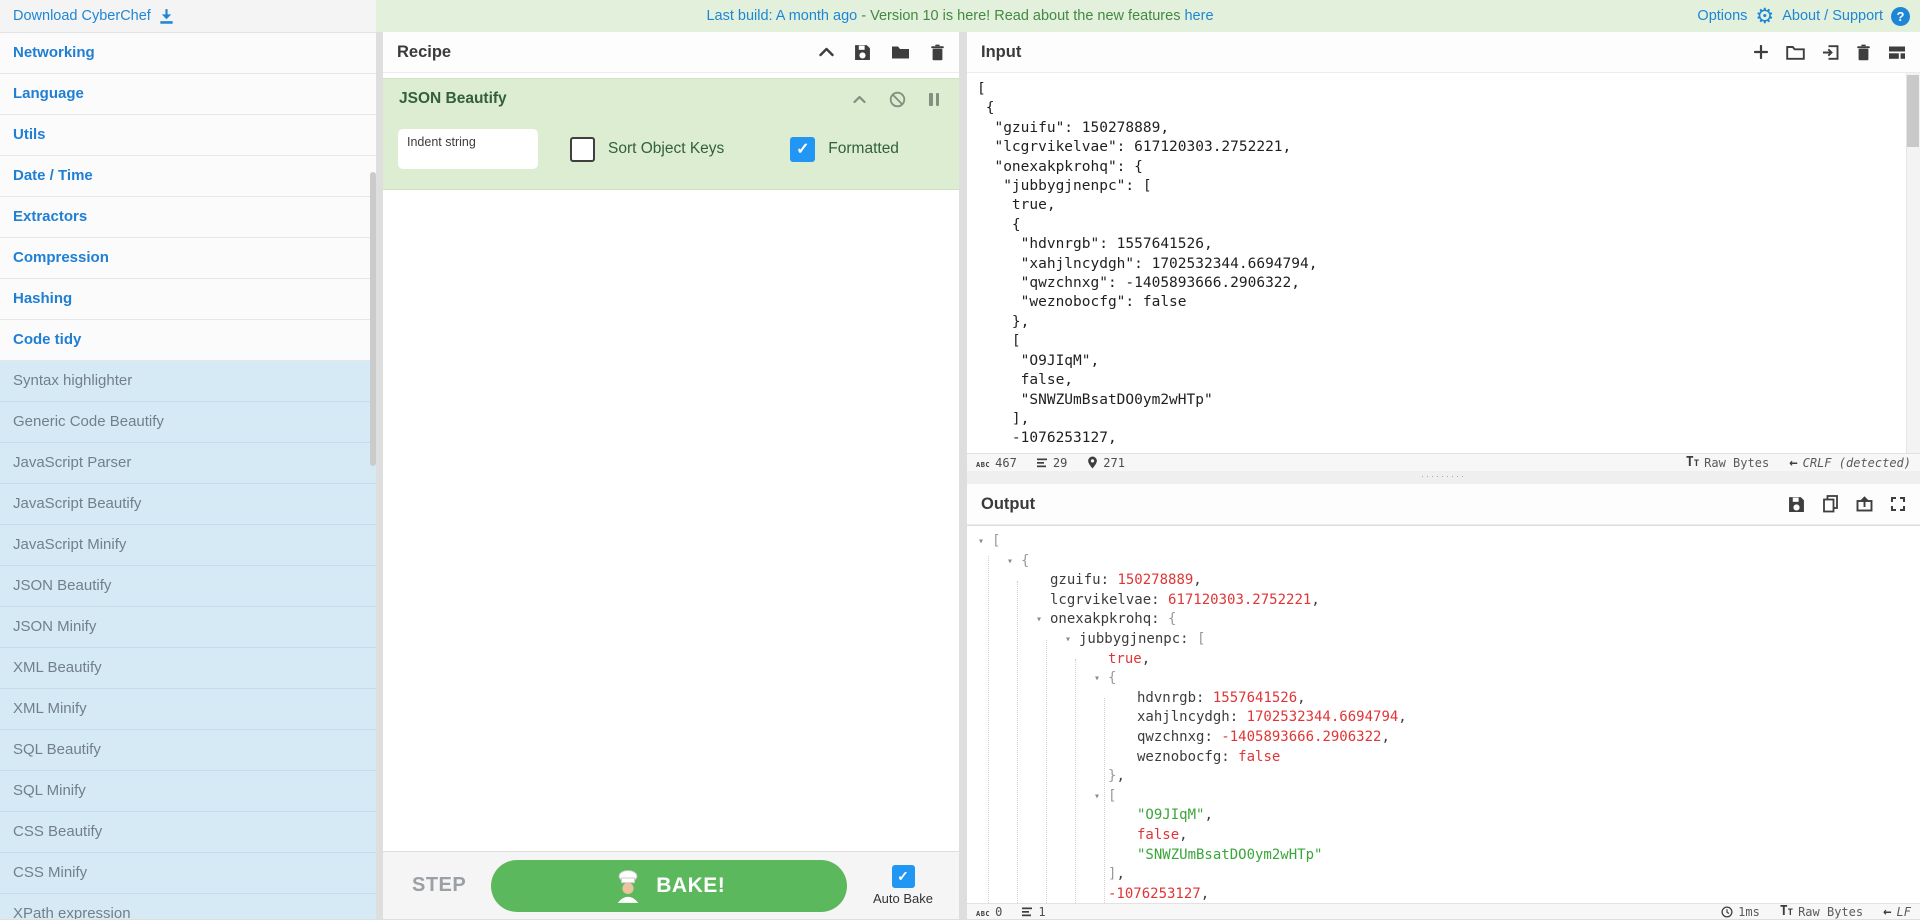 The width and height of the screenshot is (1920, 920). Describe the element at coordinates (188, 135) in the screenshot. I see `sidebar-category-utils: Utils` at that location.